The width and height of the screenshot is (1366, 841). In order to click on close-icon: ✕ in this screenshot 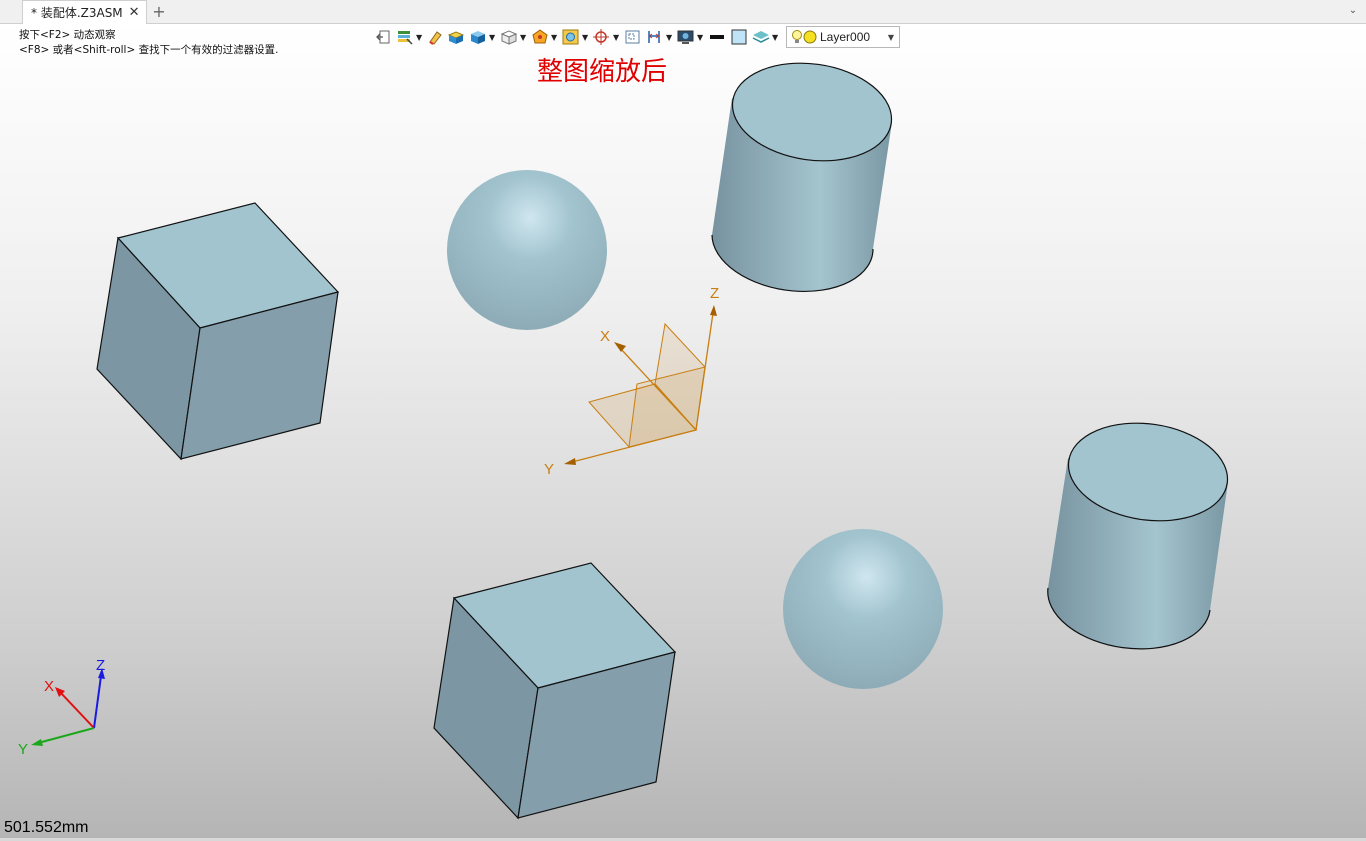, I will do `click(134, 12)`.